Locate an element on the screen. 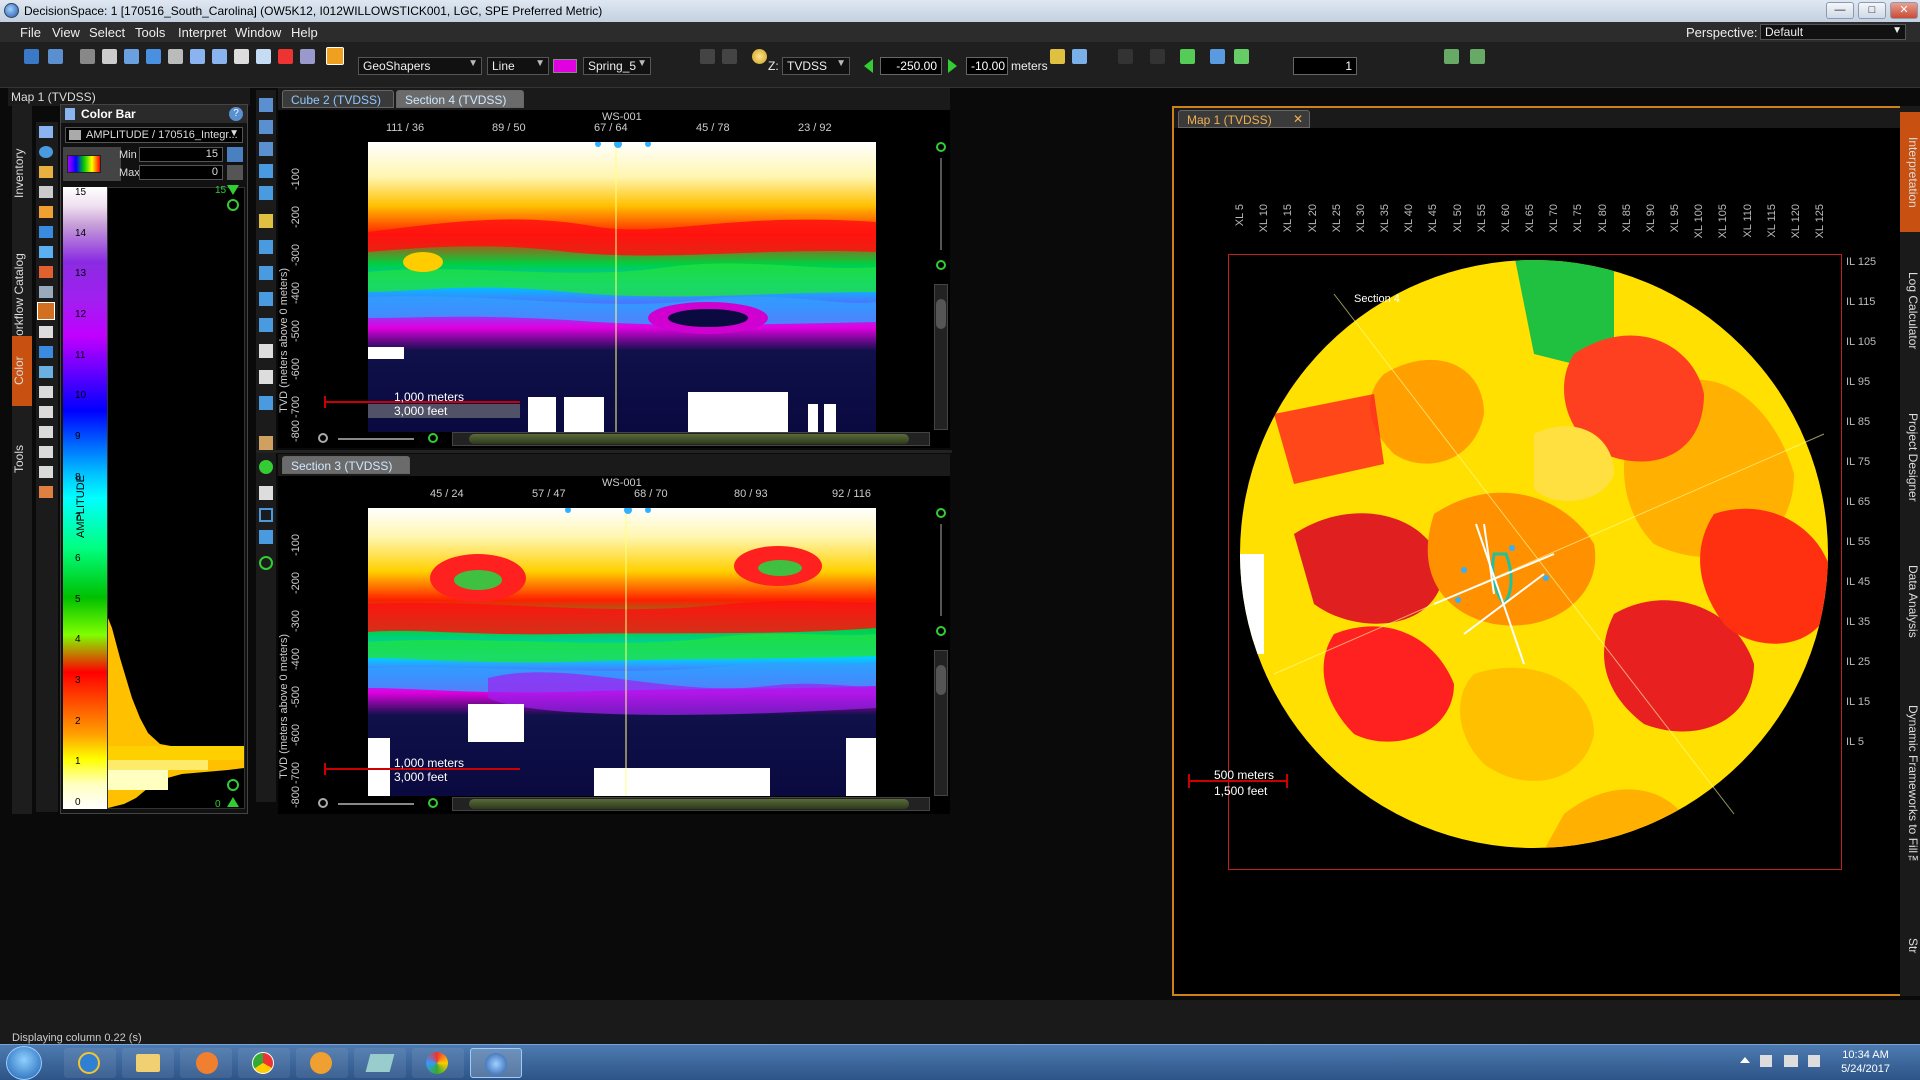  ruler-icon is located at coordinates (153, 56).